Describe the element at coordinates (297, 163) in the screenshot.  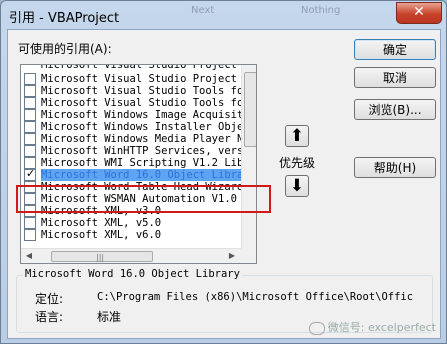
I see `priority-label: 优先级` at that location.